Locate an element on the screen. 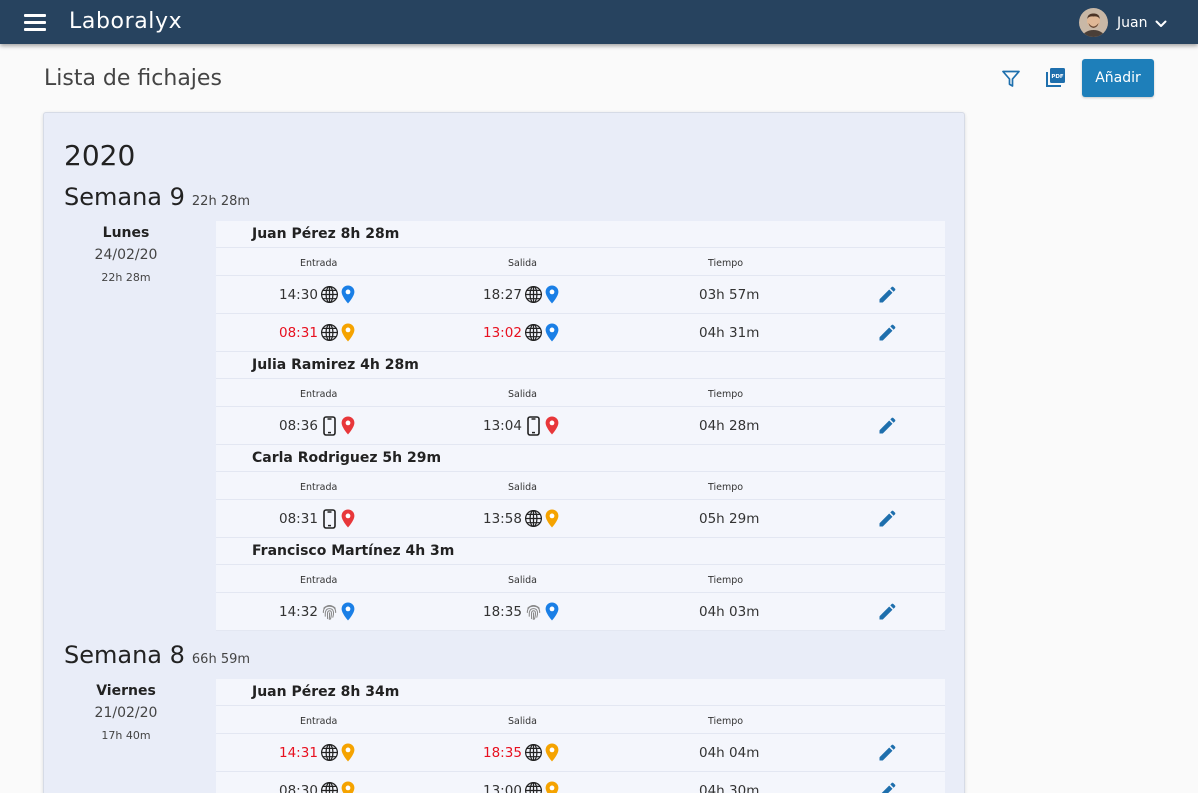  filter-icon is located at coordinates (1011, 81).